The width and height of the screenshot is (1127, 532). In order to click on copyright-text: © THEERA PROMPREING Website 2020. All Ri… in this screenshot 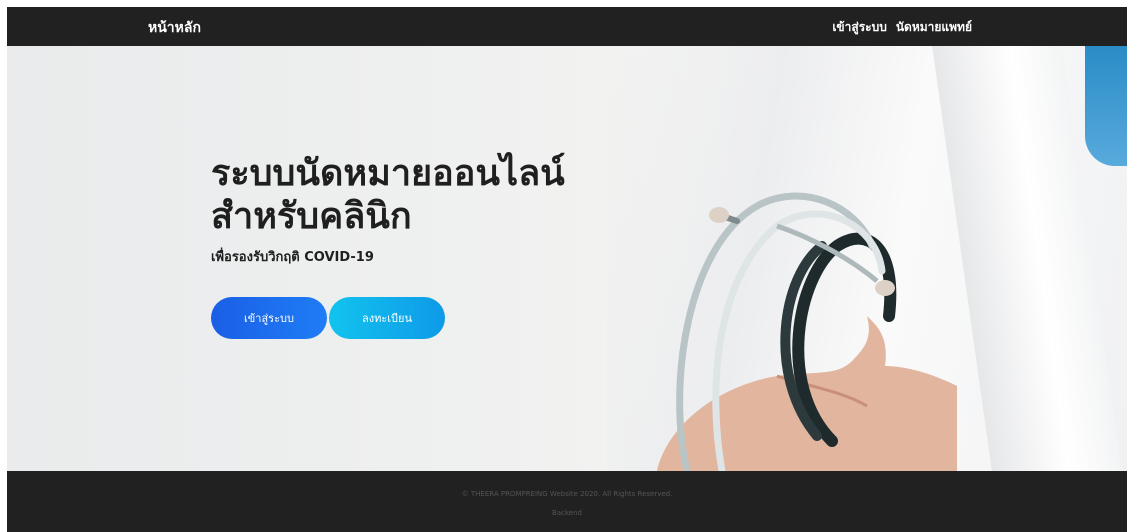, I will do `click(567, 494)`.